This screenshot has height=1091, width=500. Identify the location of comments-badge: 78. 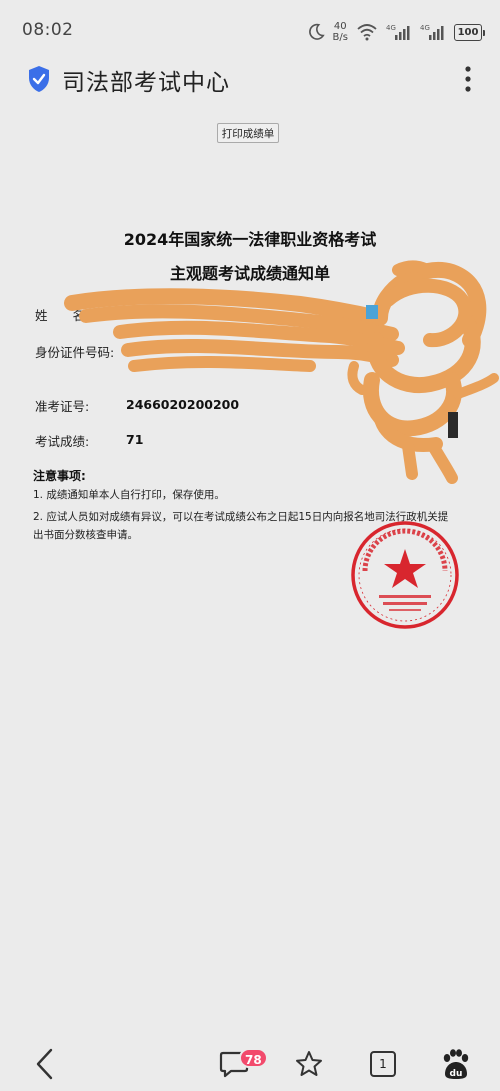
(253, 1058).